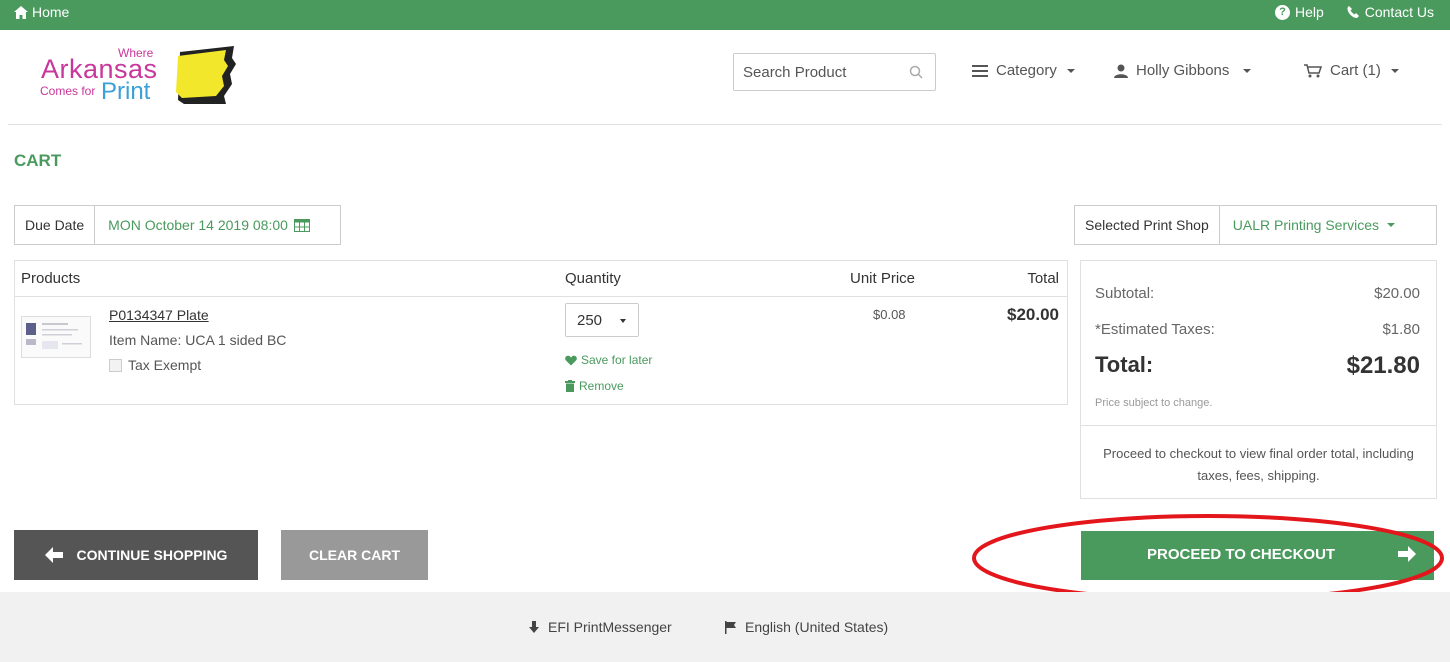  What do you see at coordinates (55, 225) in the screenshot?
I see `due-date-label: Due Date` at bounding box center [55, 225].